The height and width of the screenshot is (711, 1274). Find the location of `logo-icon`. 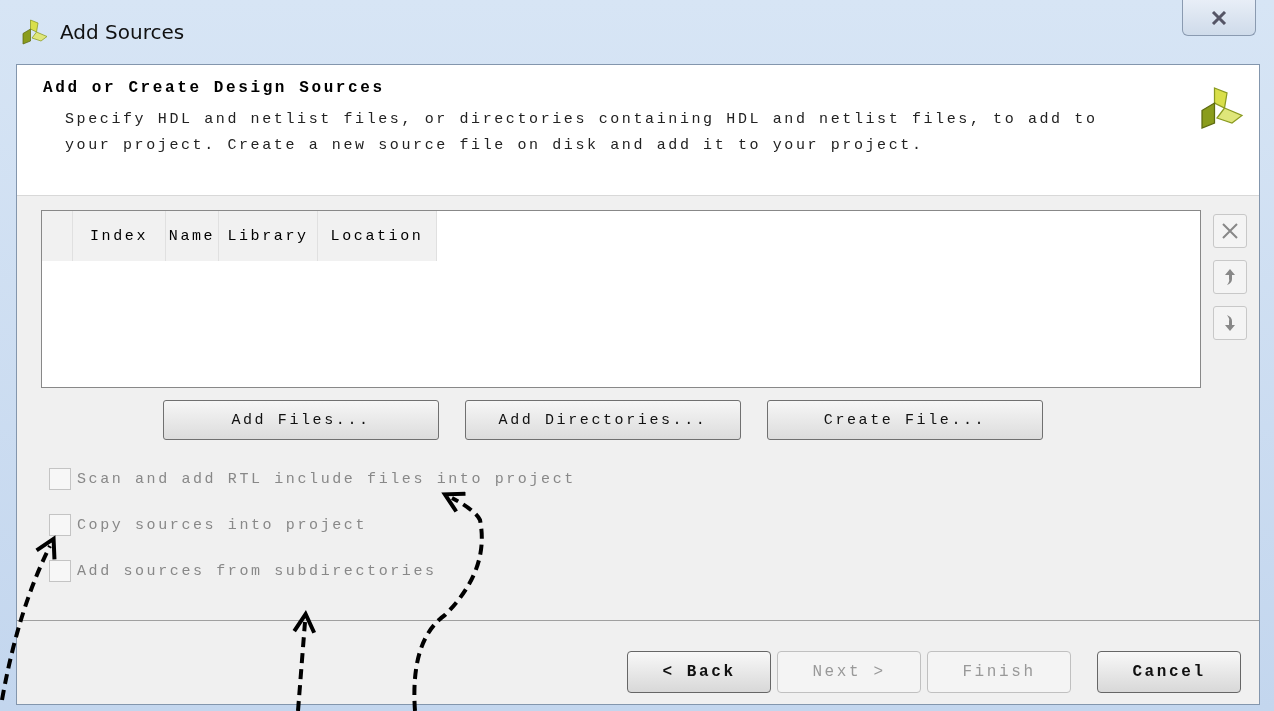

logo-icon is located at coordinates (35, 32).